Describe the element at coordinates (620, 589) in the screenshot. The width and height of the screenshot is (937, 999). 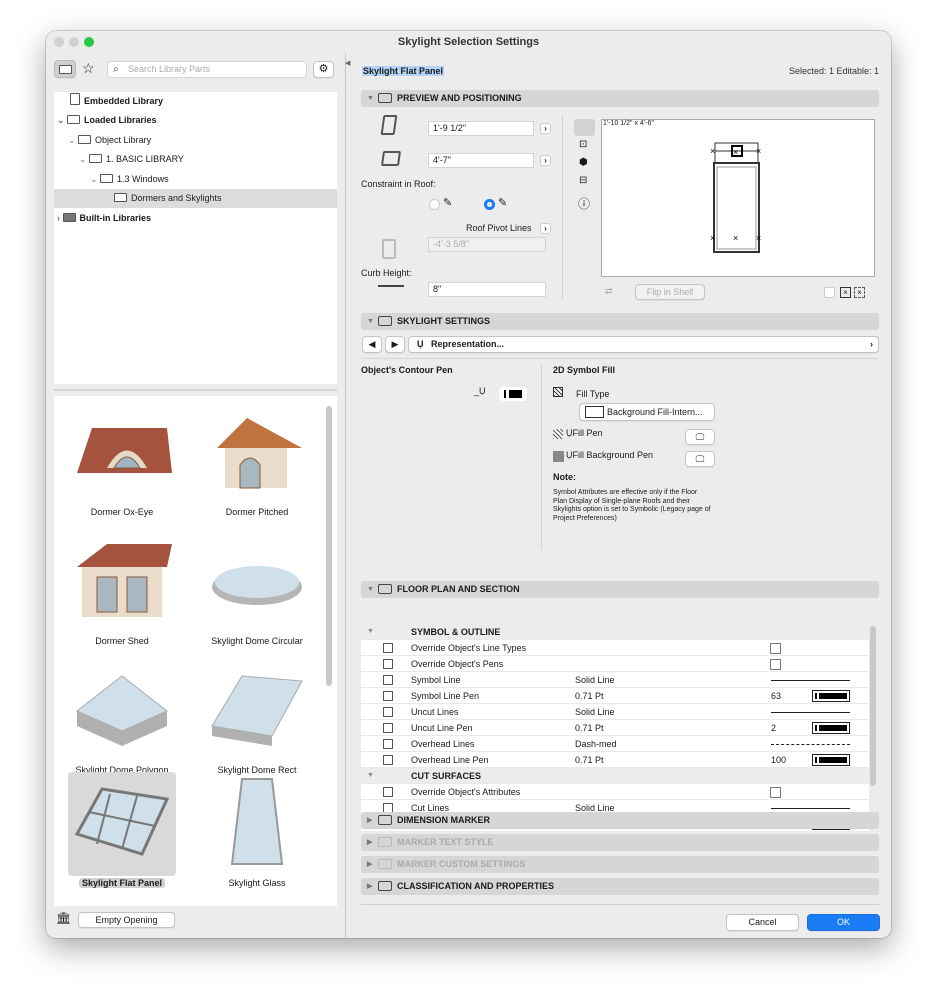
I see `section-floor-plan: ▼ FLOOR PLAN AND SECTION` at that location.